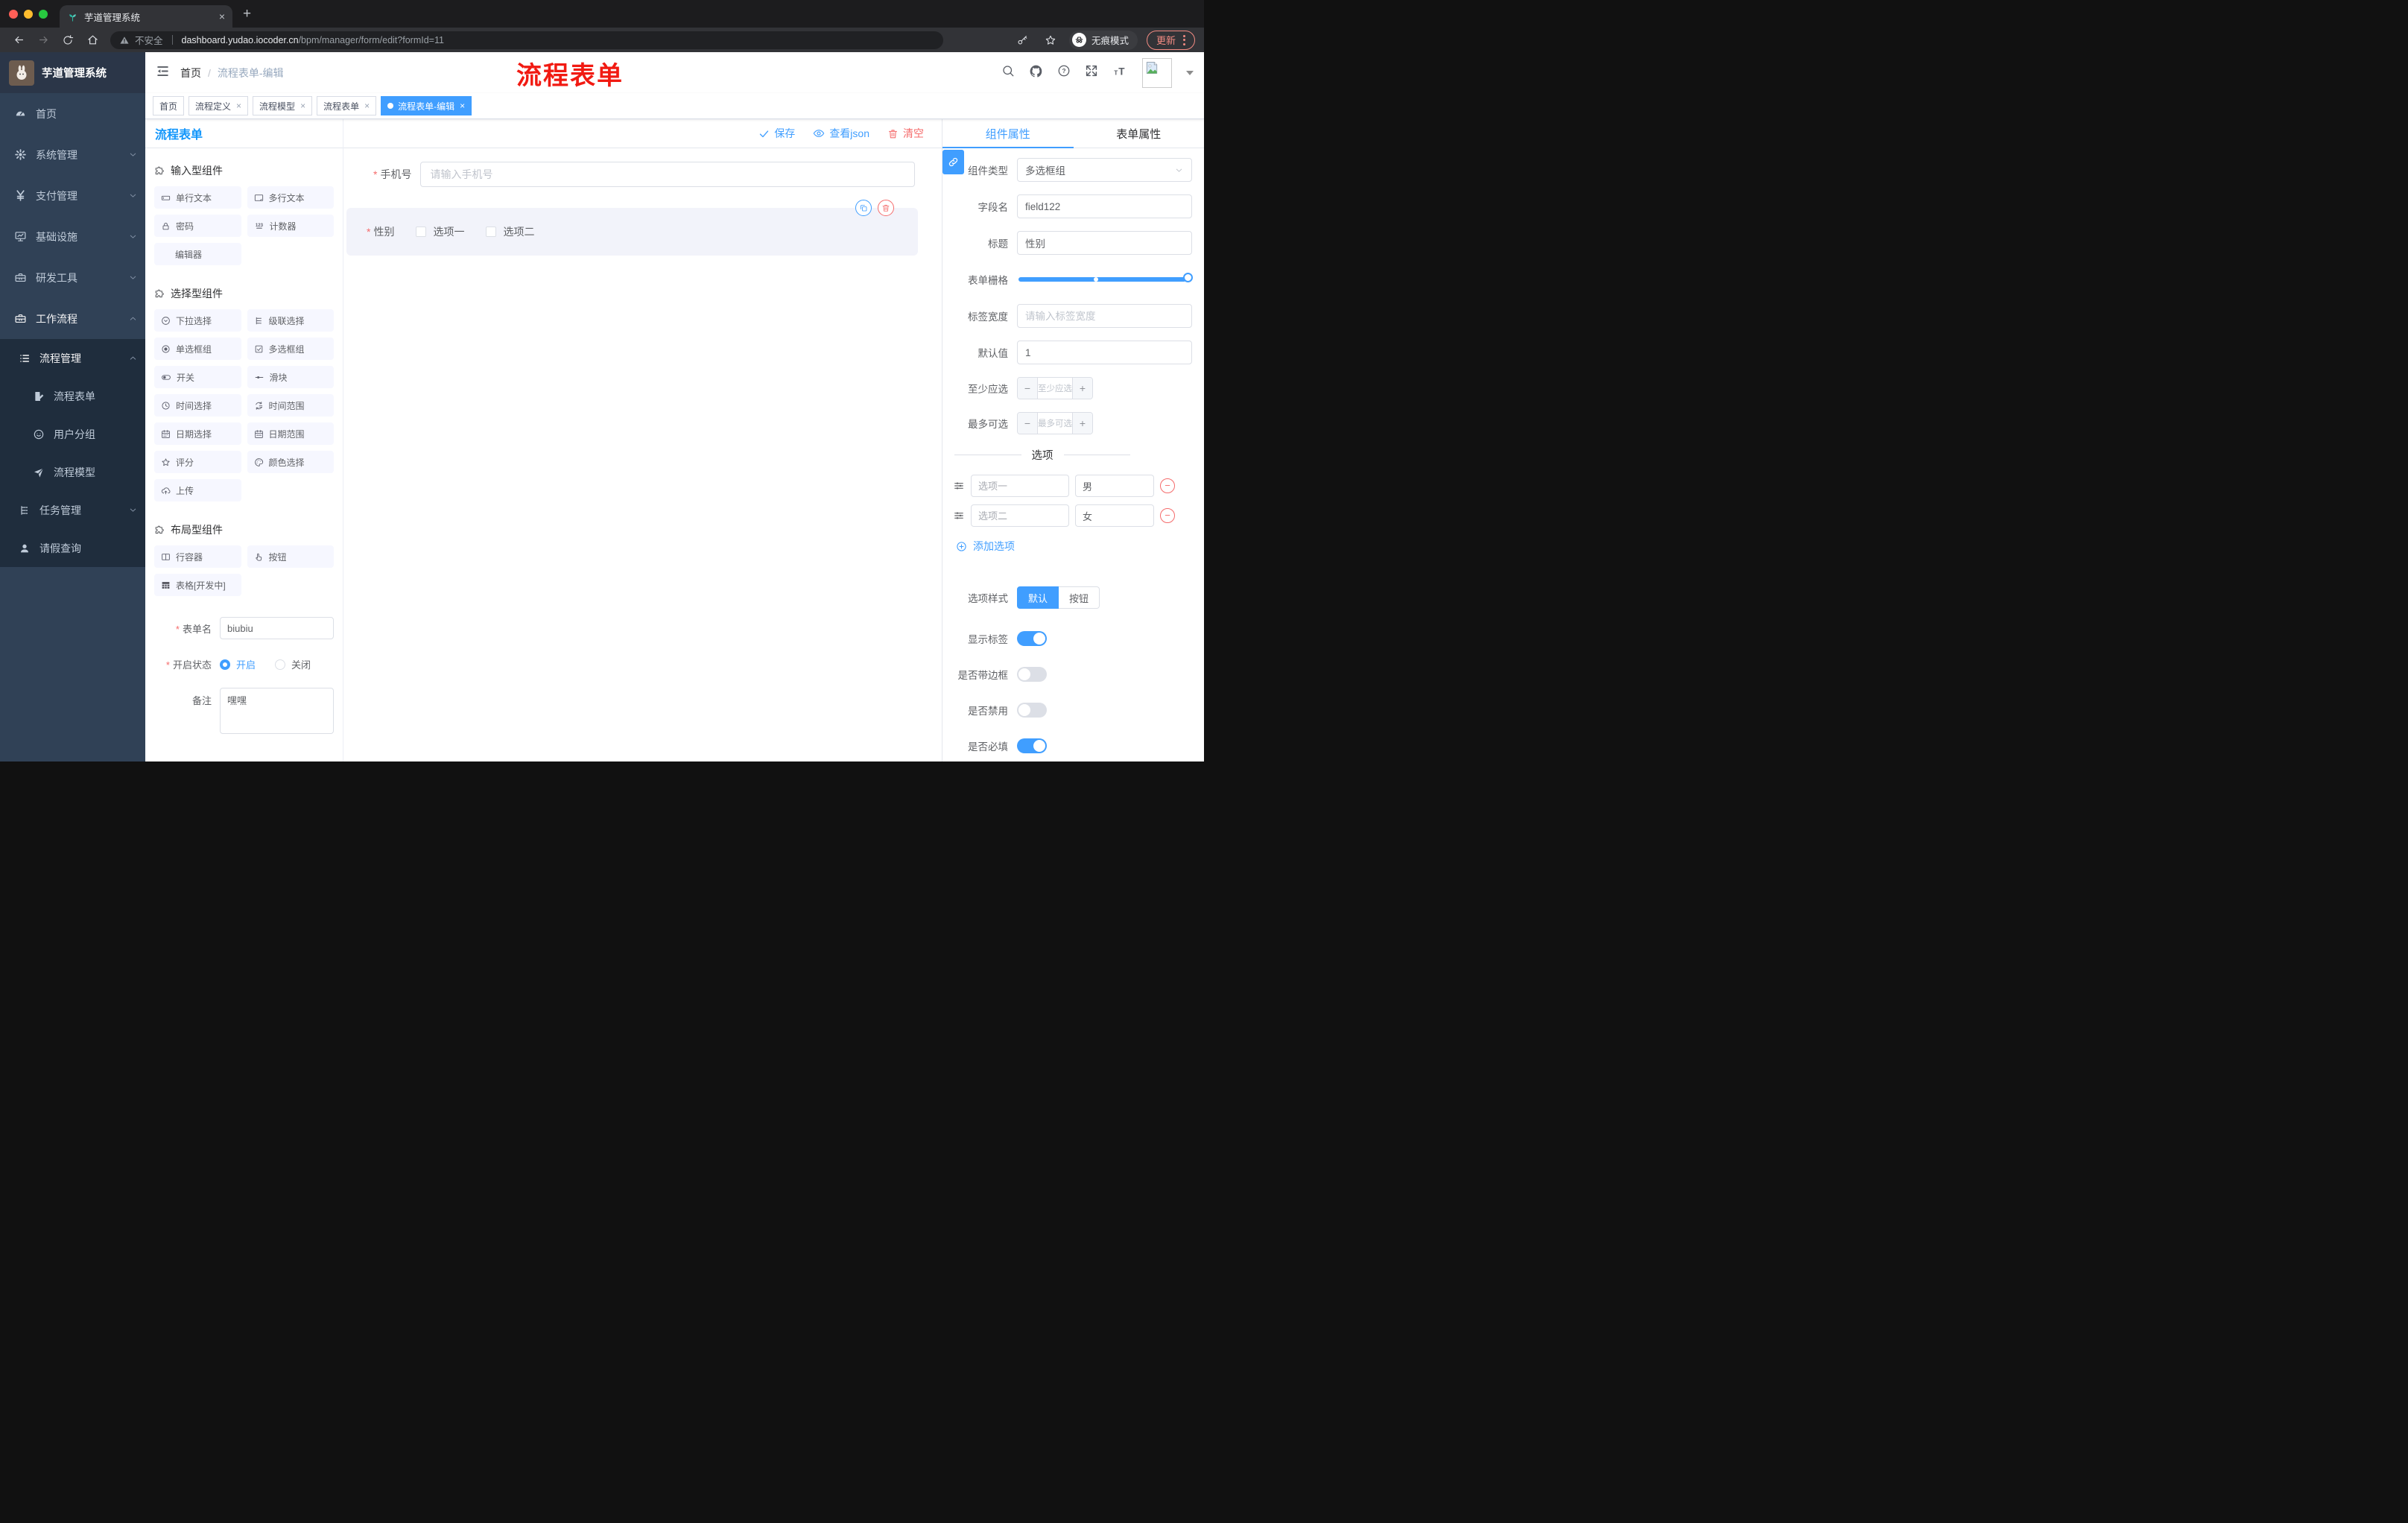 Image resolution: width=2408 pixels, height=1523 pixels. Describe the element at coordinates (72, 472) in the screenshot. I see `sidebar-item-process-model: 流程模型` at that location.